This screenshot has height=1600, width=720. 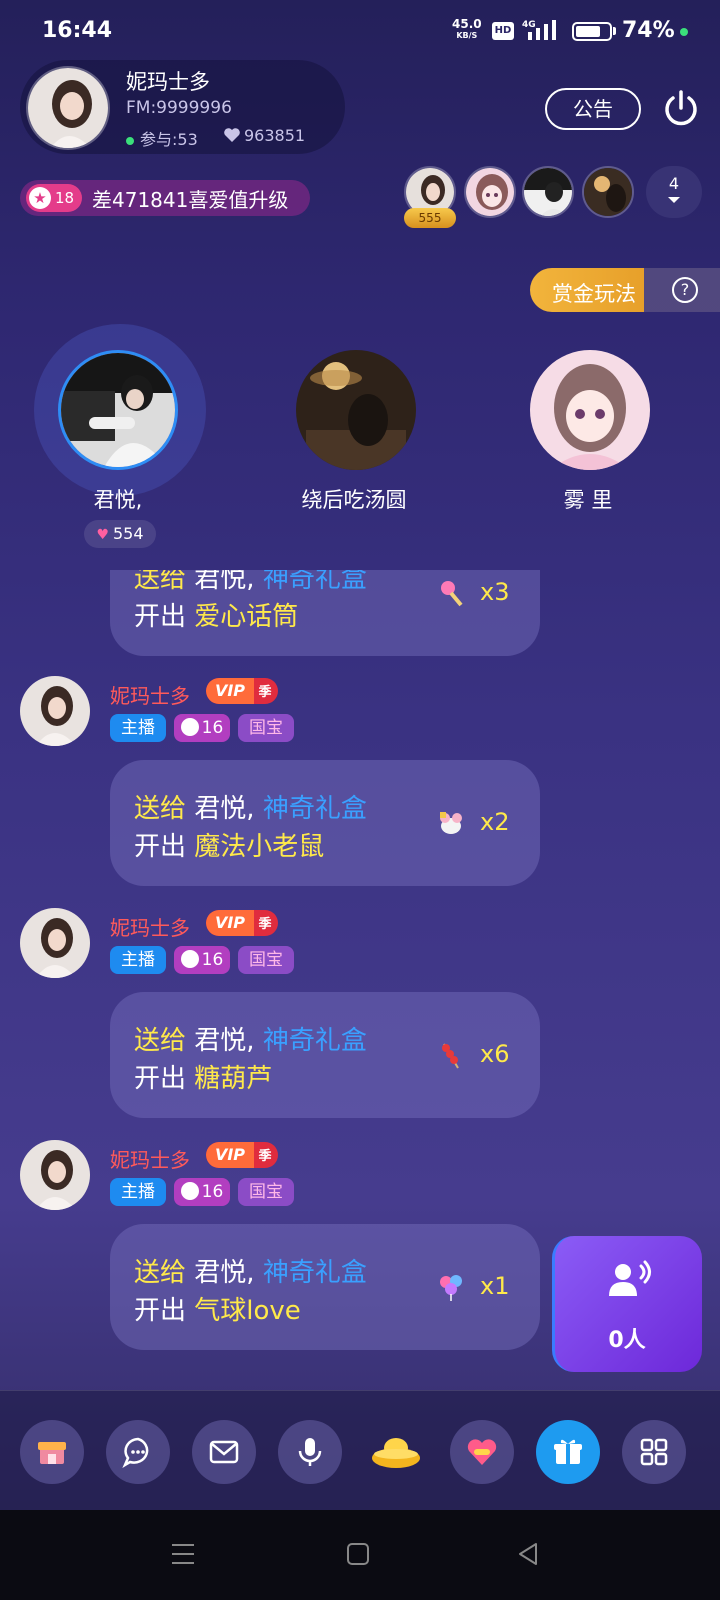 What do you see at coordinates (528, 1554) in the screenshot?
I see `back-icon` at bounding box center [528, 1554].